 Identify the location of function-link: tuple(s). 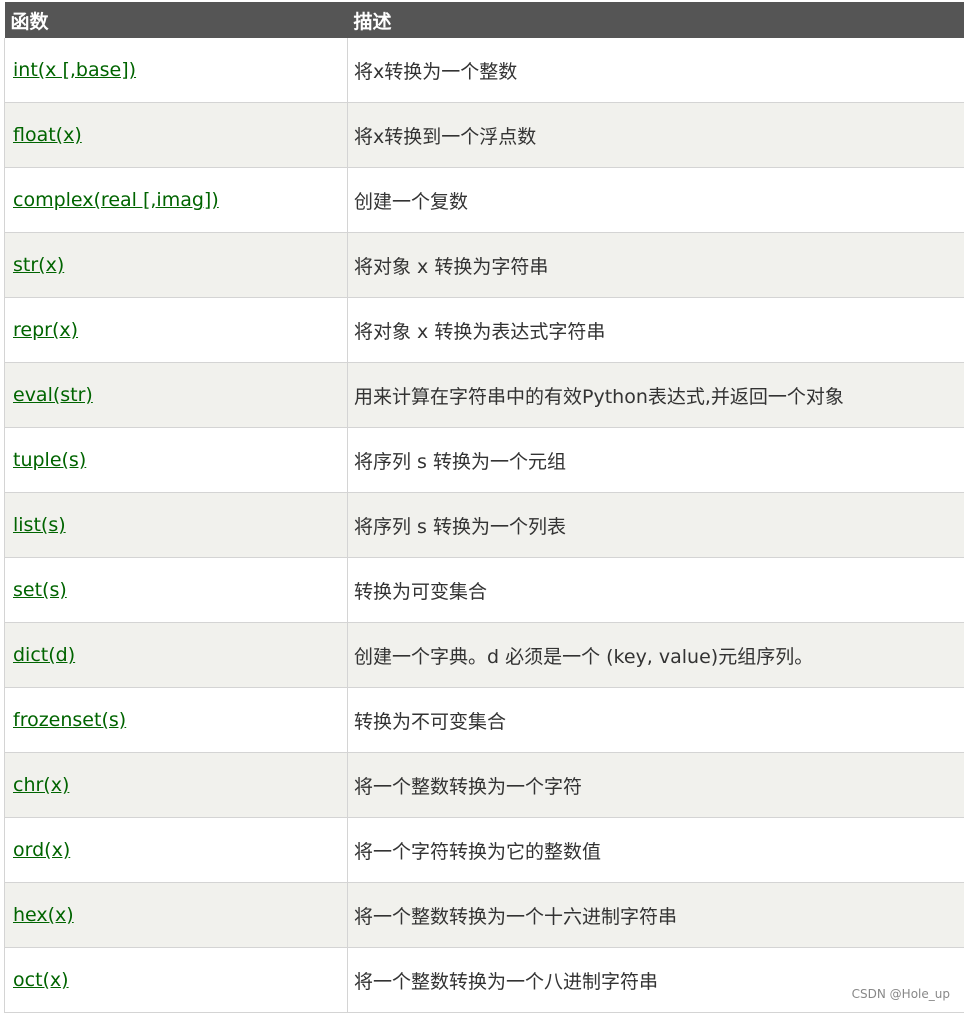
(49, 460).